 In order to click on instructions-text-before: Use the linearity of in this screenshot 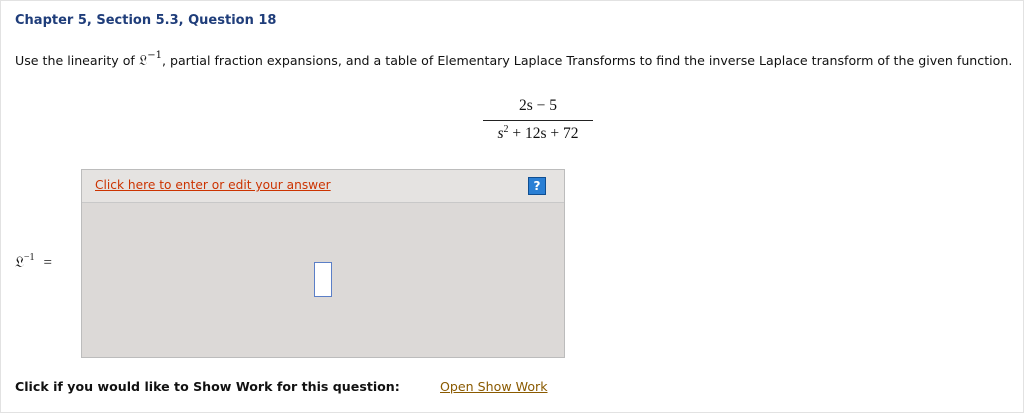, I will do `click(75, 60)`.